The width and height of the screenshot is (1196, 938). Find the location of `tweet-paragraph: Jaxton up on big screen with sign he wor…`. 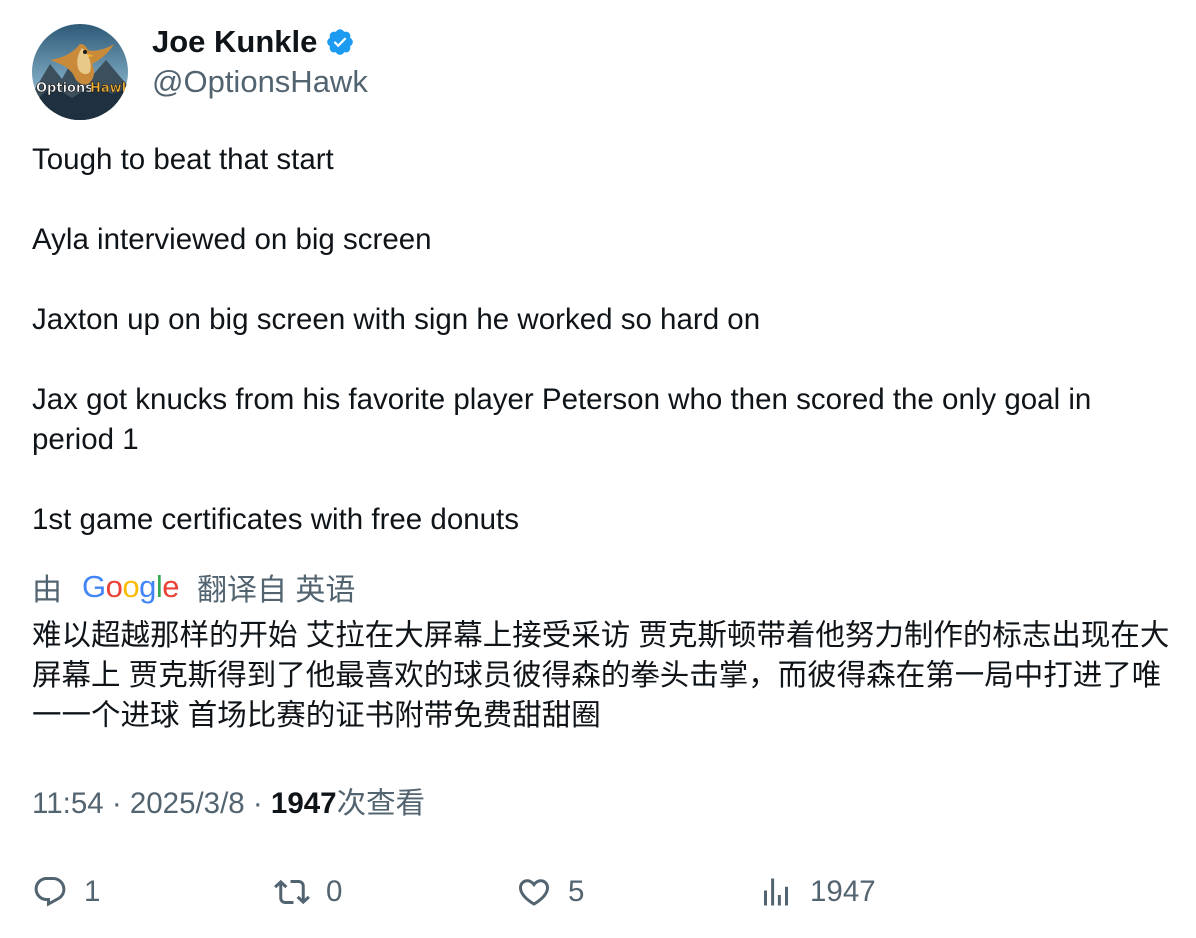

tweet-paragraph: Jaxton up on big screen with sign he wor… is located at coordinates (396, 319).